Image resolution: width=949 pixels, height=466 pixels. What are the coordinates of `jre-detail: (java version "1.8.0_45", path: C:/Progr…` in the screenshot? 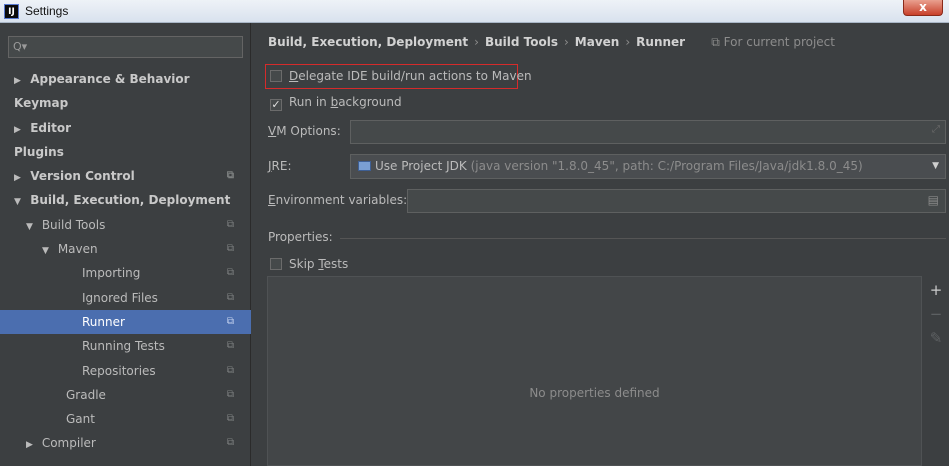 It's located at (666, 166).